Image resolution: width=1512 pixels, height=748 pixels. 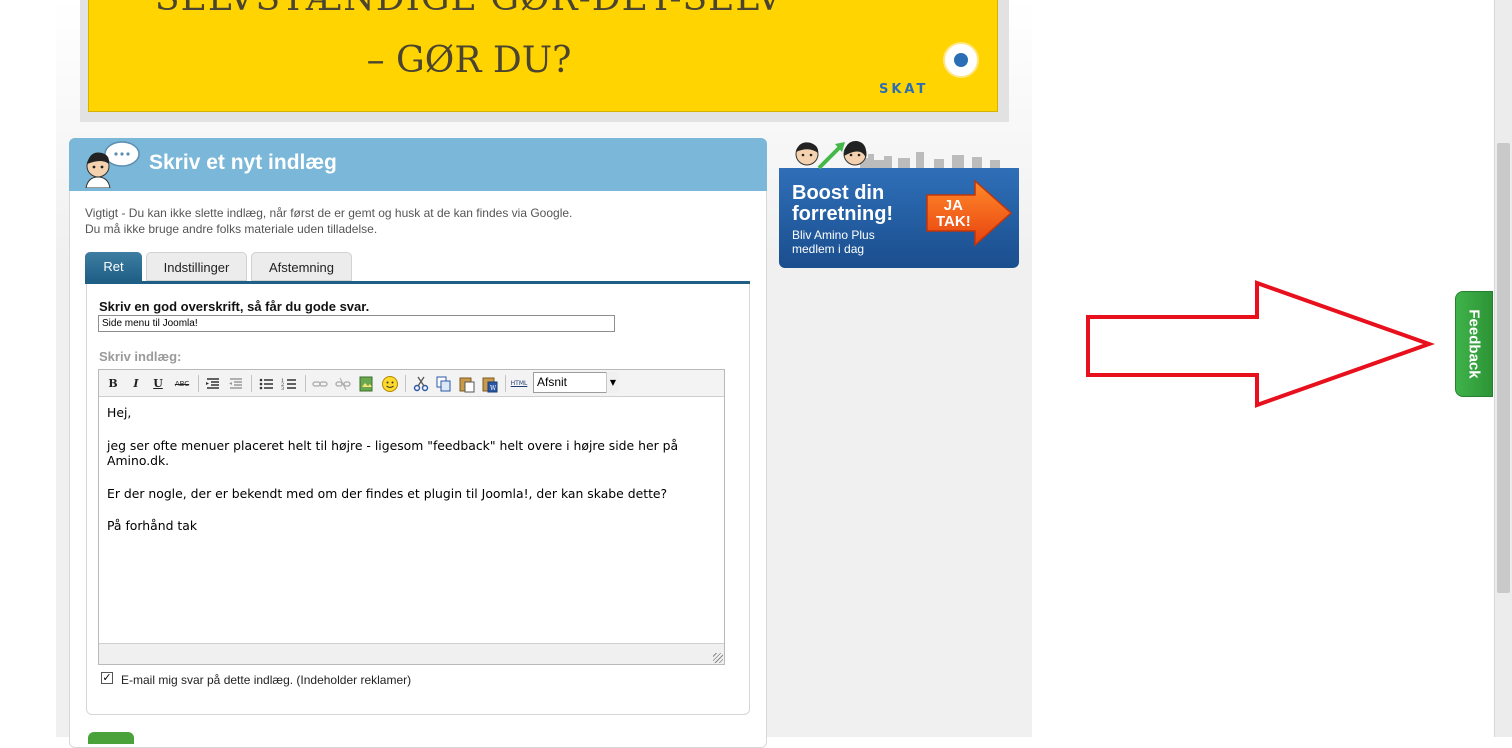 What do you see at coordinates (236, 384) in the screenshot?
I see `outdent-icon` at bounding box center [236, 384].